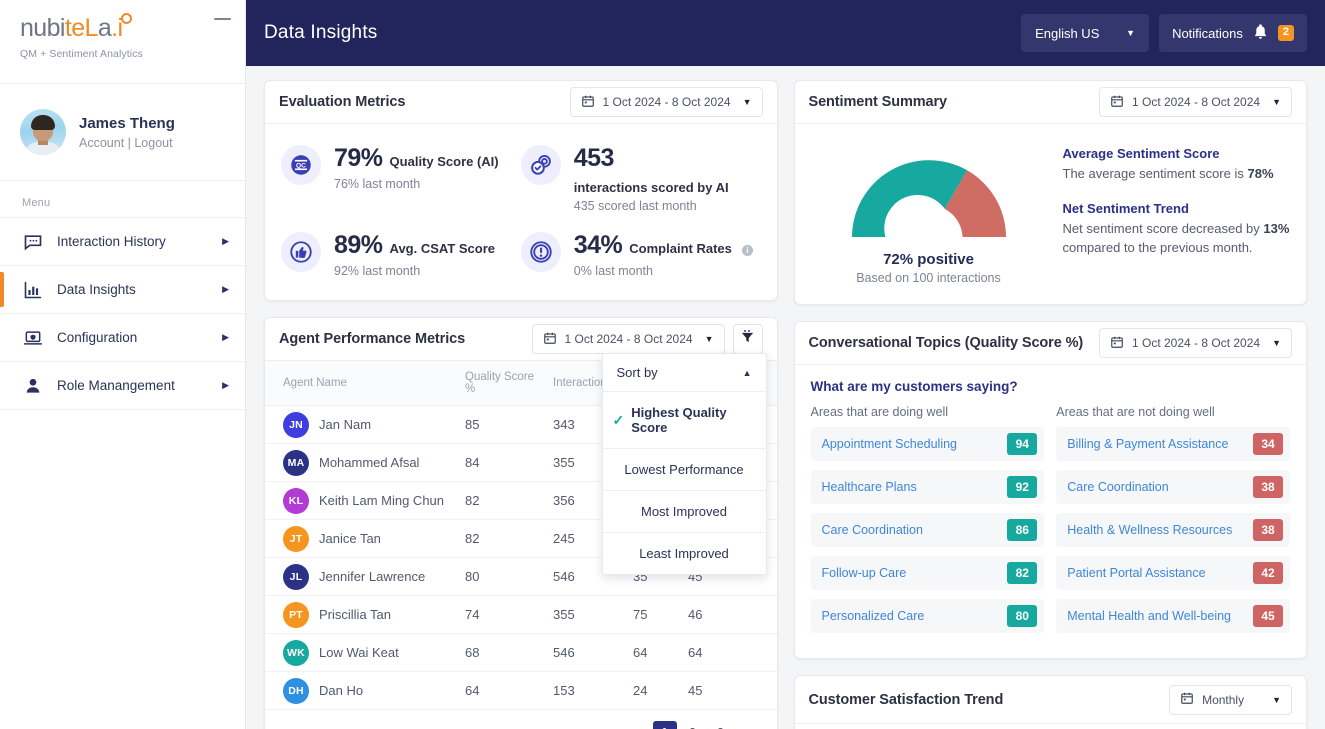 This screenshot has width=1325, height=729. I want to click on date-range-picker-agents: 1 Oct 2024 - 8 Oct 2024 ▼, so click(628, 339).